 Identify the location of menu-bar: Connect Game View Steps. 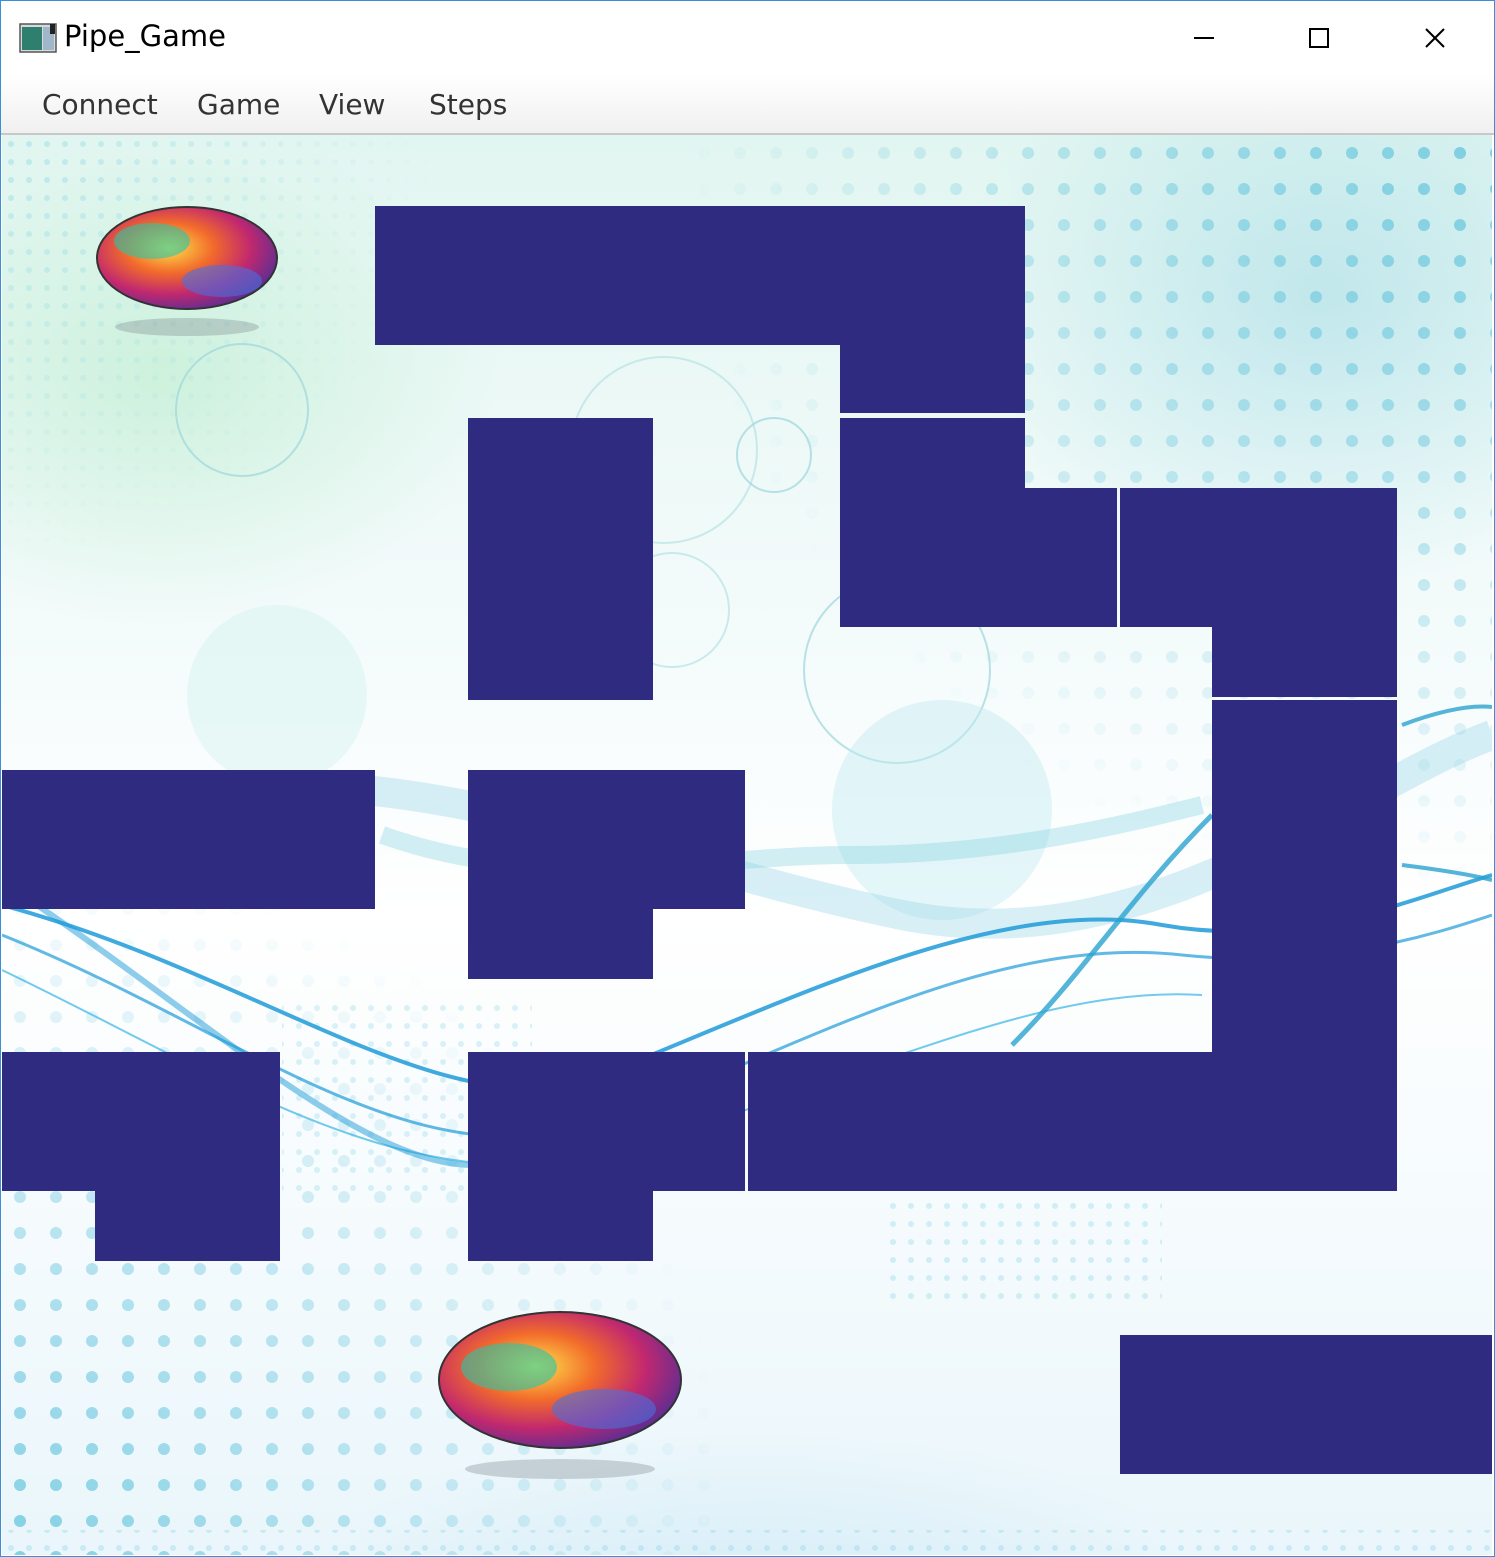
(747, 105).